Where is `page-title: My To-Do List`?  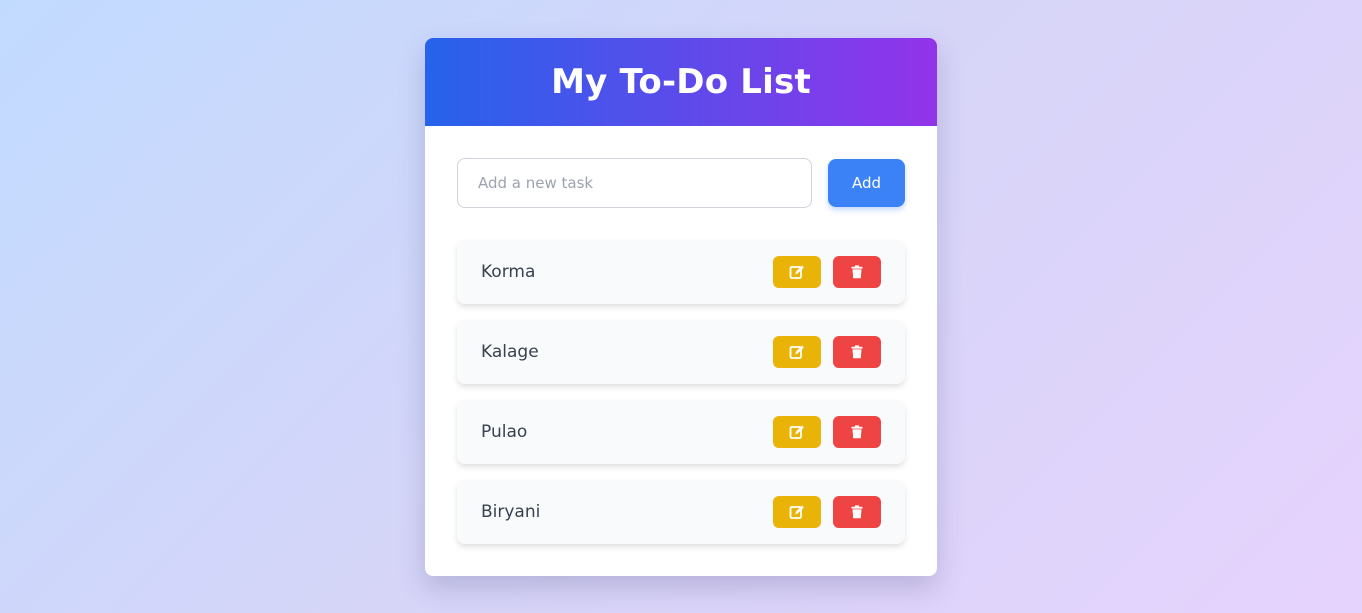 page-title: My To-Do List is located at coordinates (681, 82).